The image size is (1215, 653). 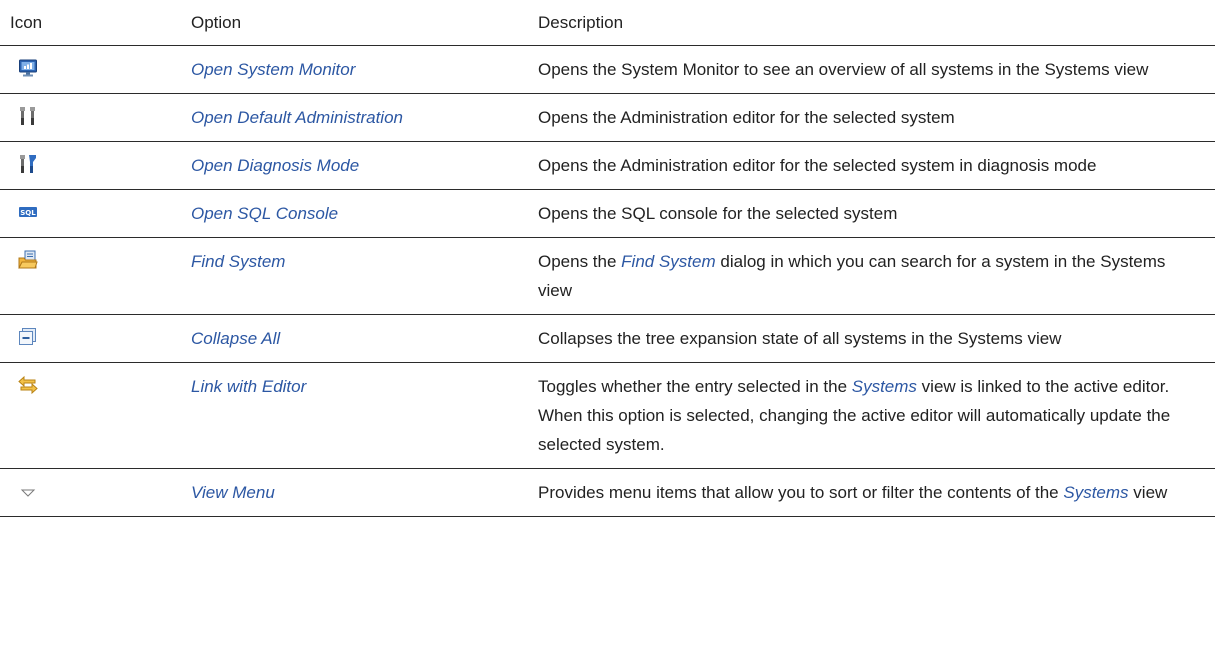 I want to click on option-find-system: Find System, so click(x=238, y=261).